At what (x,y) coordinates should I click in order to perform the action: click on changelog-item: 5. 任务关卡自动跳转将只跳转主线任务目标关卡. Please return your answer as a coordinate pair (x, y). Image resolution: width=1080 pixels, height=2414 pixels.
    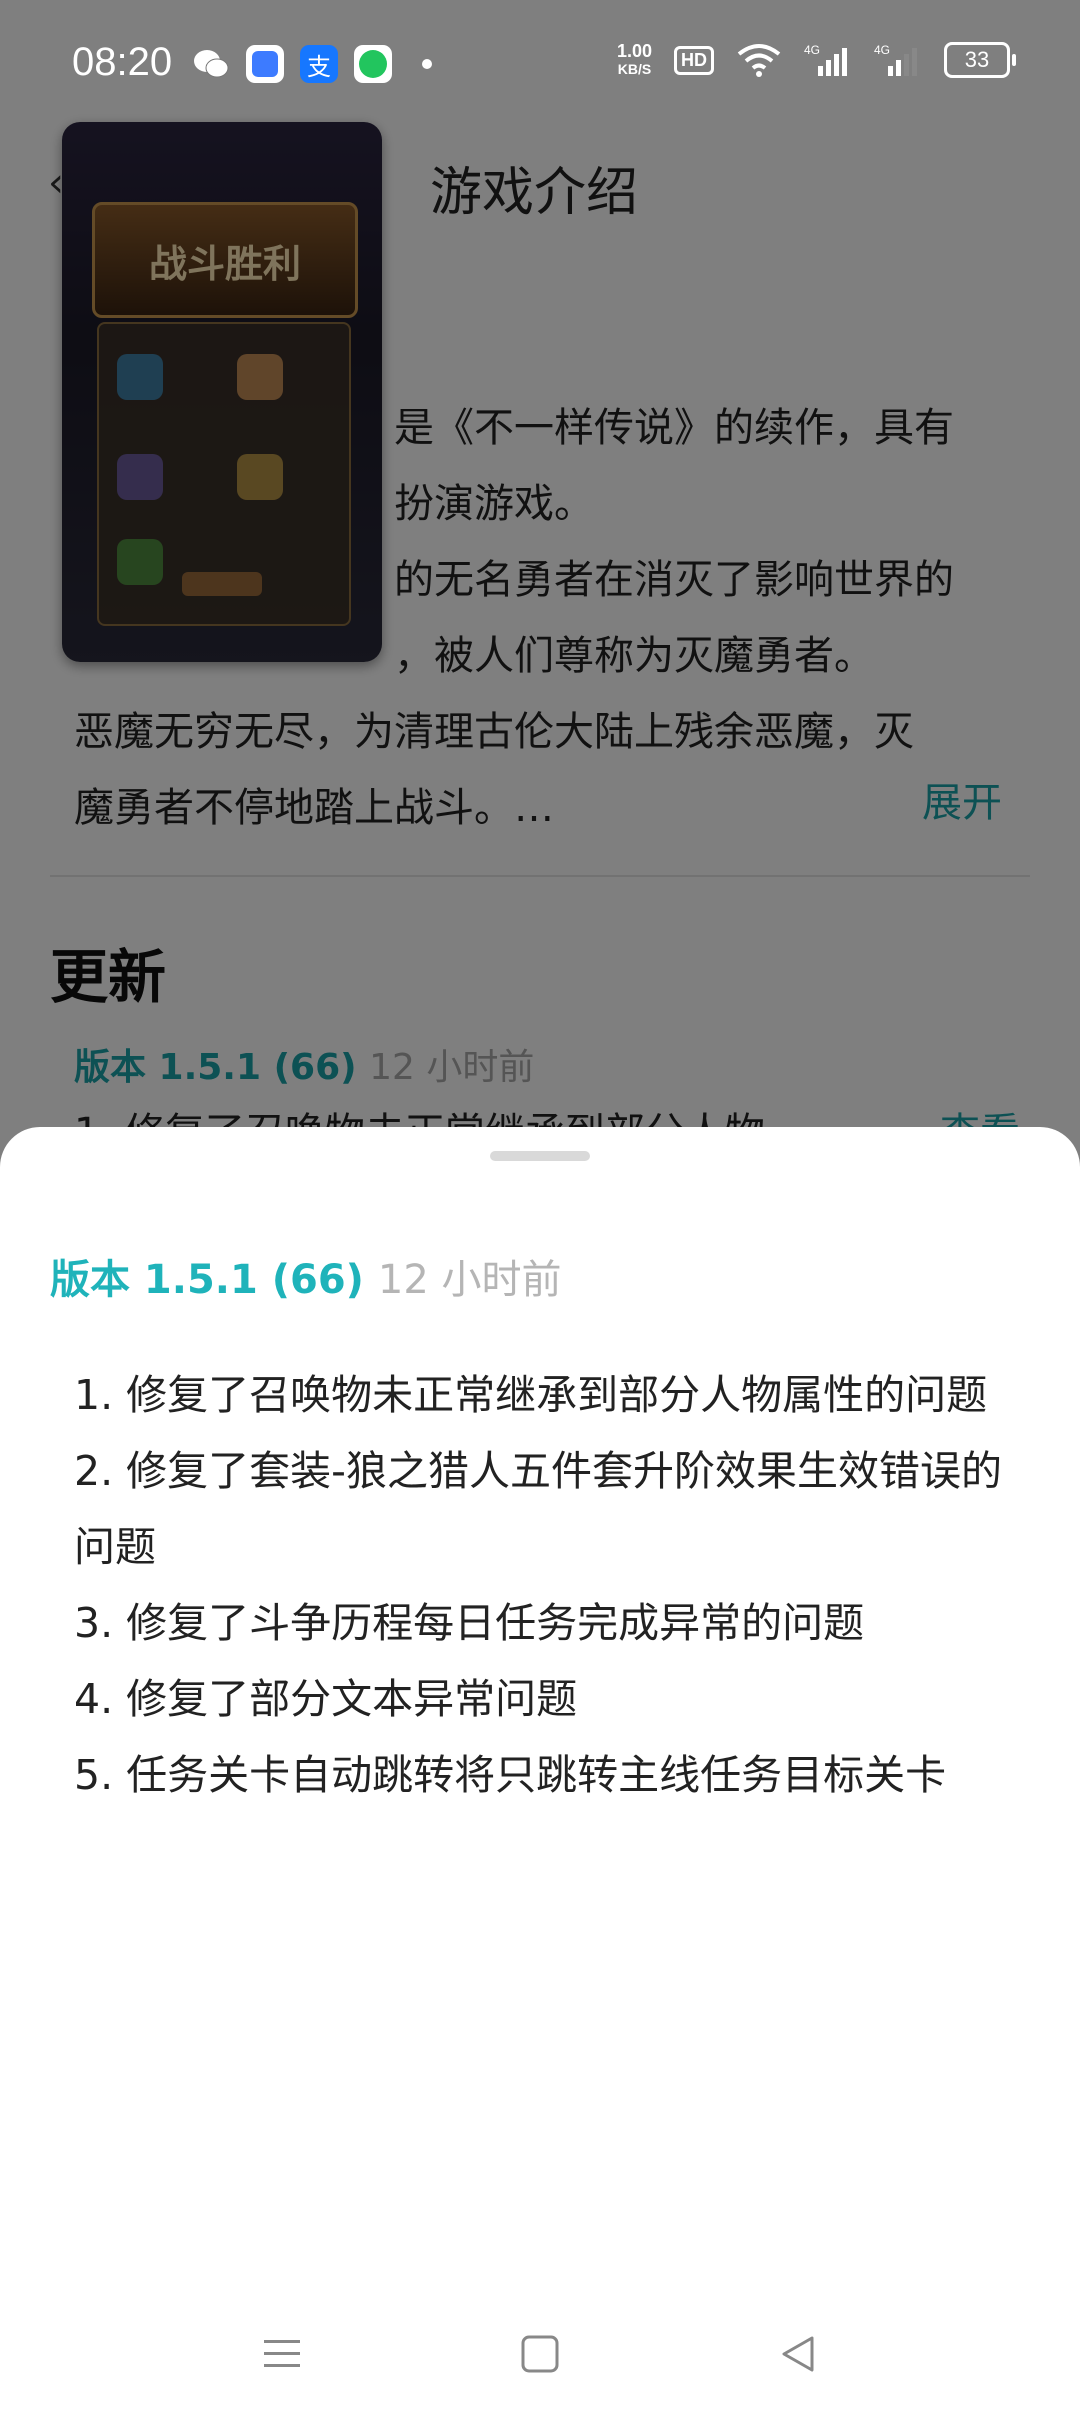
    Looking at the image, I should click on (510, 1775).